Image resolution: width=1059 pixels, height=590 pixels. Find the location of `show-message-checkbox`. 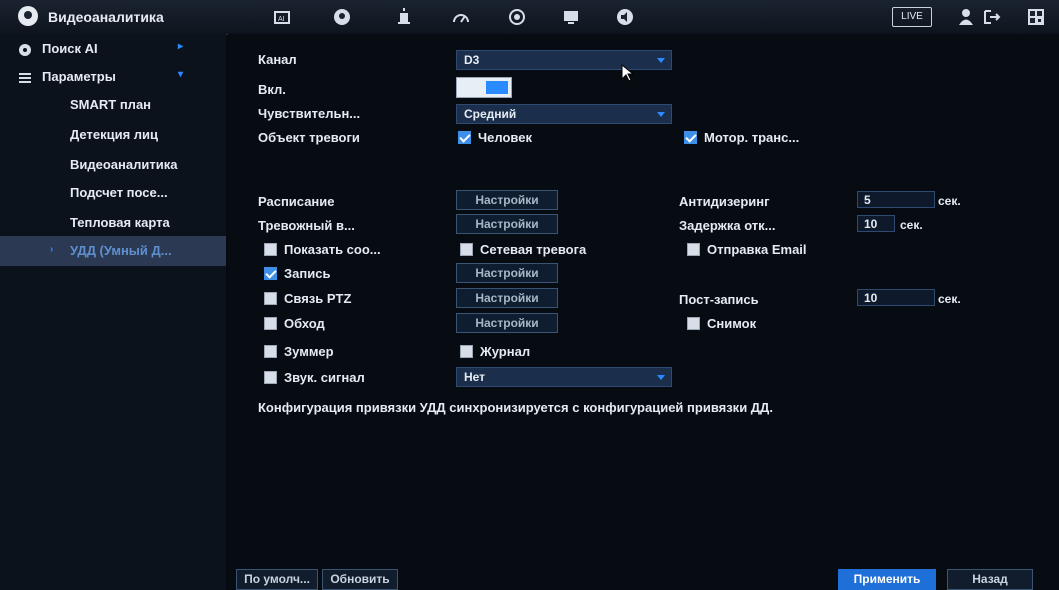

show-message-checkbox is located at coordinates (270, 249).